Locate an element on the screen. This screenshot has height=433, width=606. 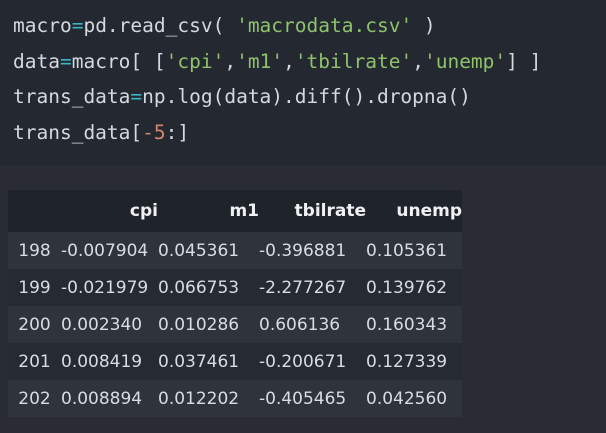
row-index: 198 is located at coordinates (34, 250).